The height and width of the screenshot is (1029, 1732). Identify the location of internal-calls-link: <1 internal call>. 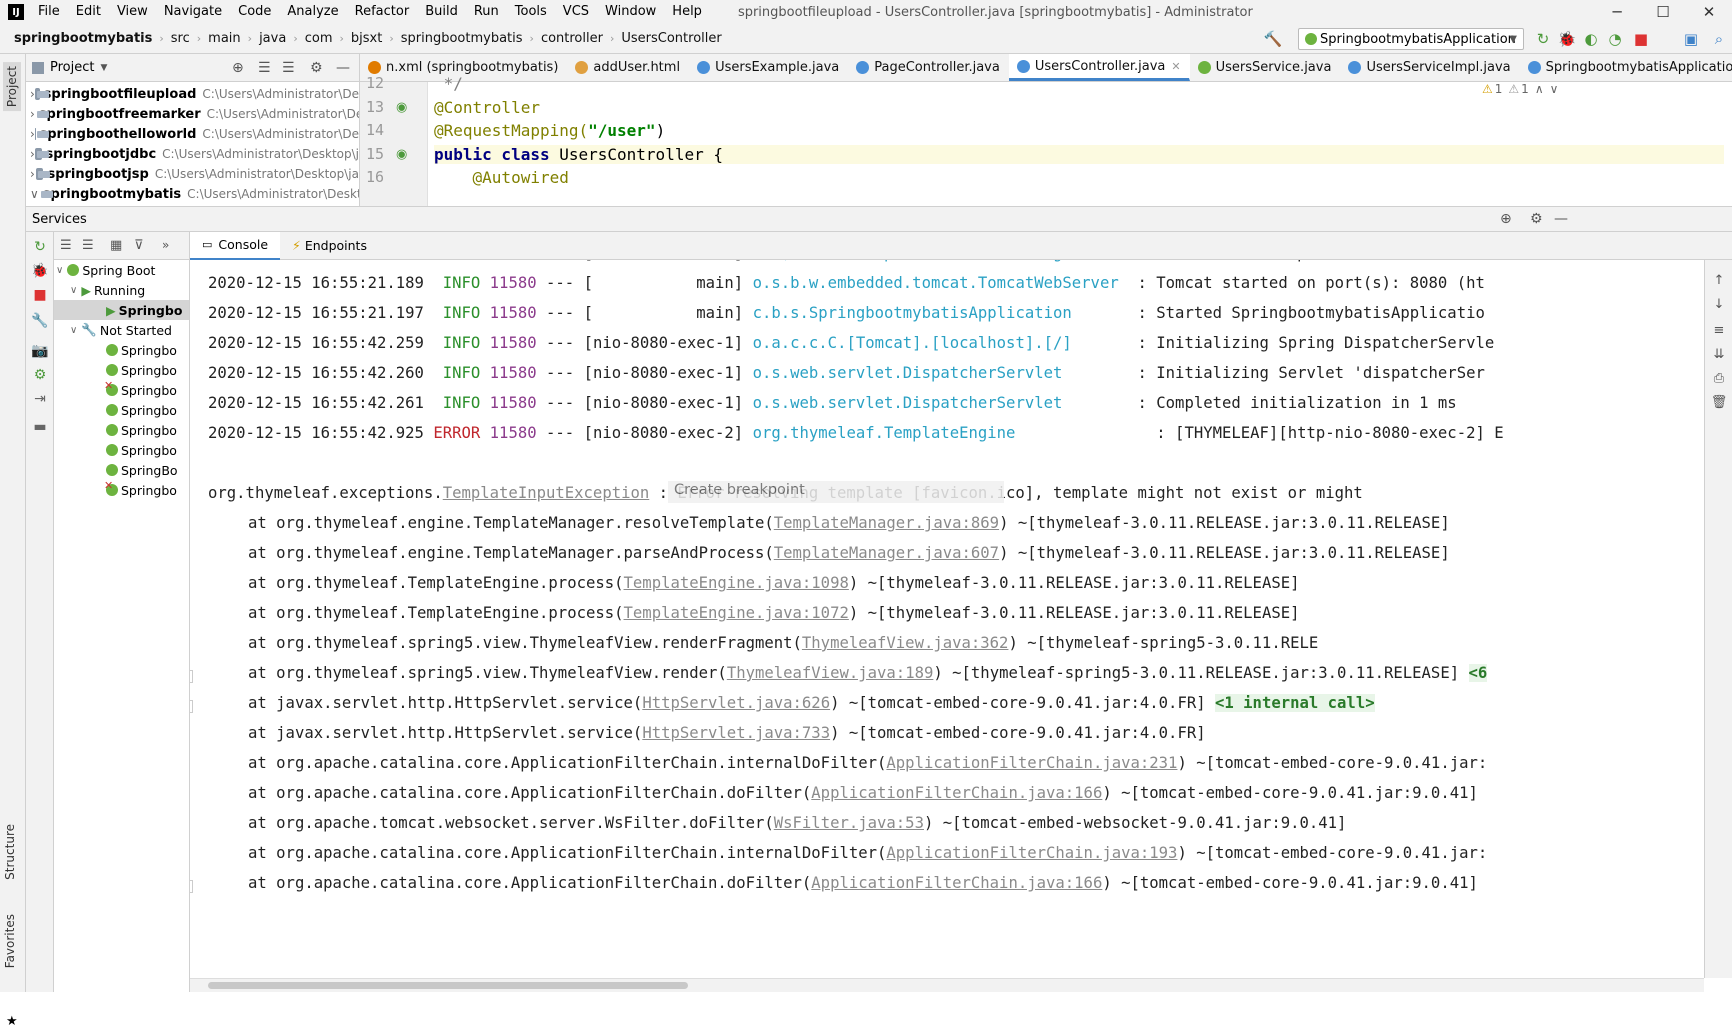
(1295, 703).